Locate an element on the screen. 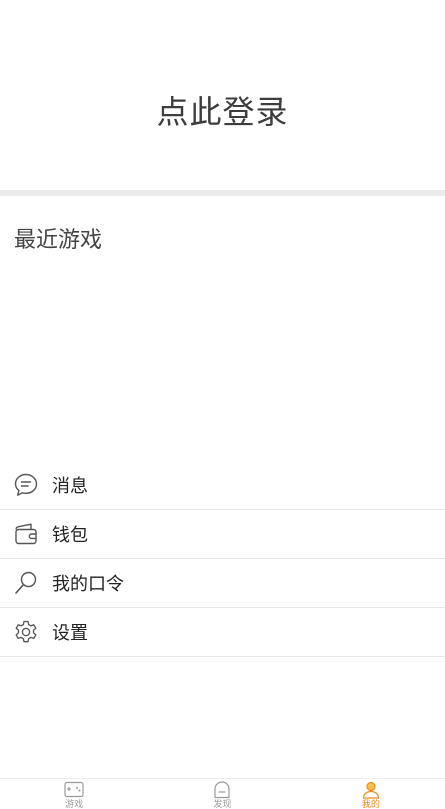 The image size is (445, 809). tab-label: 发现 is located at coordinates (222, 804).